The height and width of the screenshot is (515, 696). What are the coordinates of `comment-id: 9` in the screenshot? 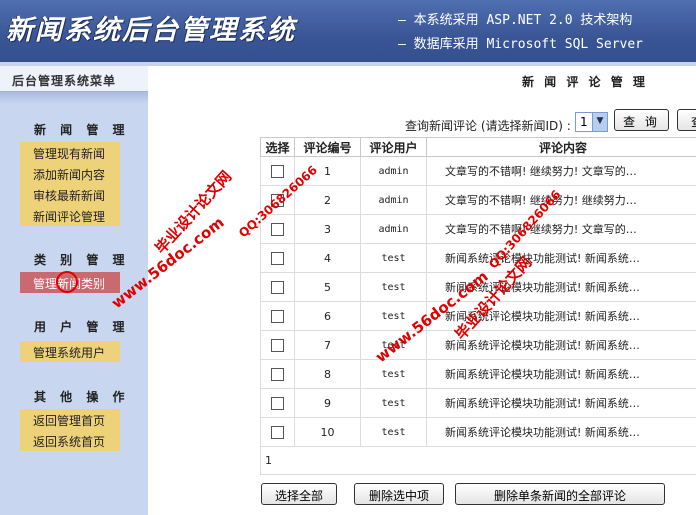 It's located at (327, 403).